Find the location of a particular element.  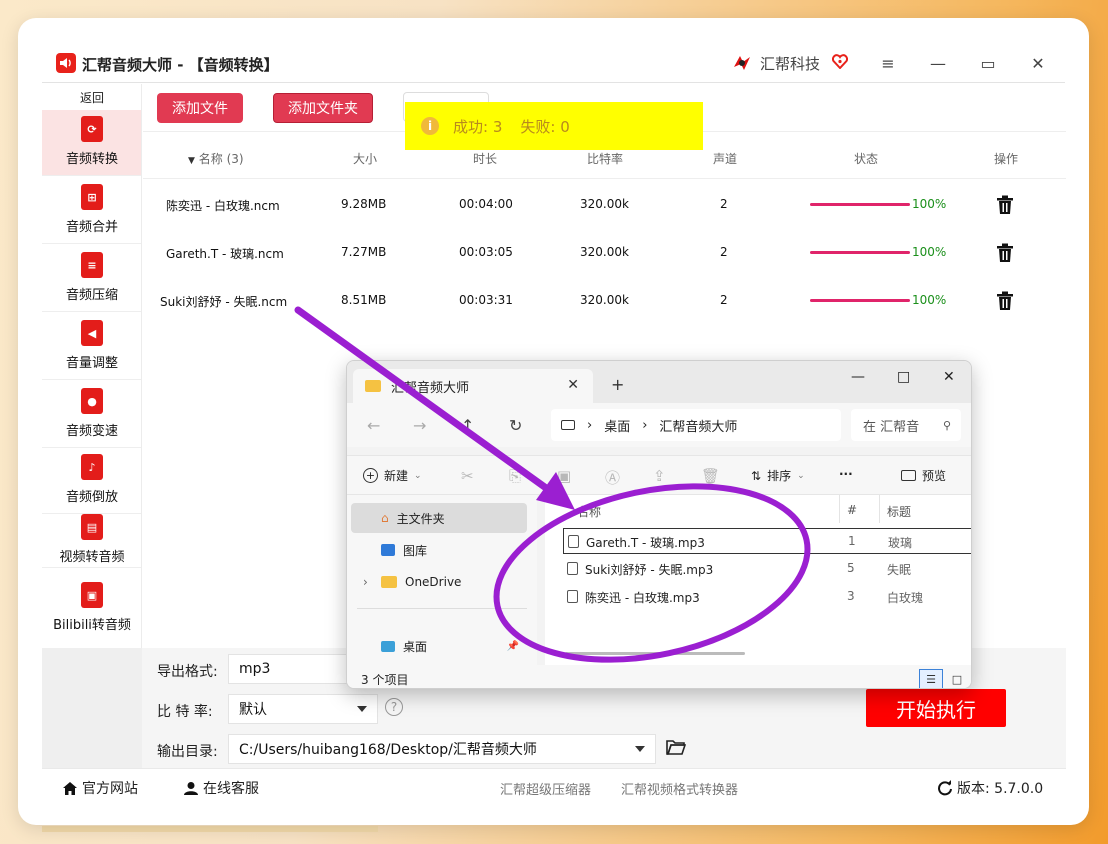

file-row: Gareth.T - 玻璃.mp3 1 玻璃 is located at coordinates (767, 541).